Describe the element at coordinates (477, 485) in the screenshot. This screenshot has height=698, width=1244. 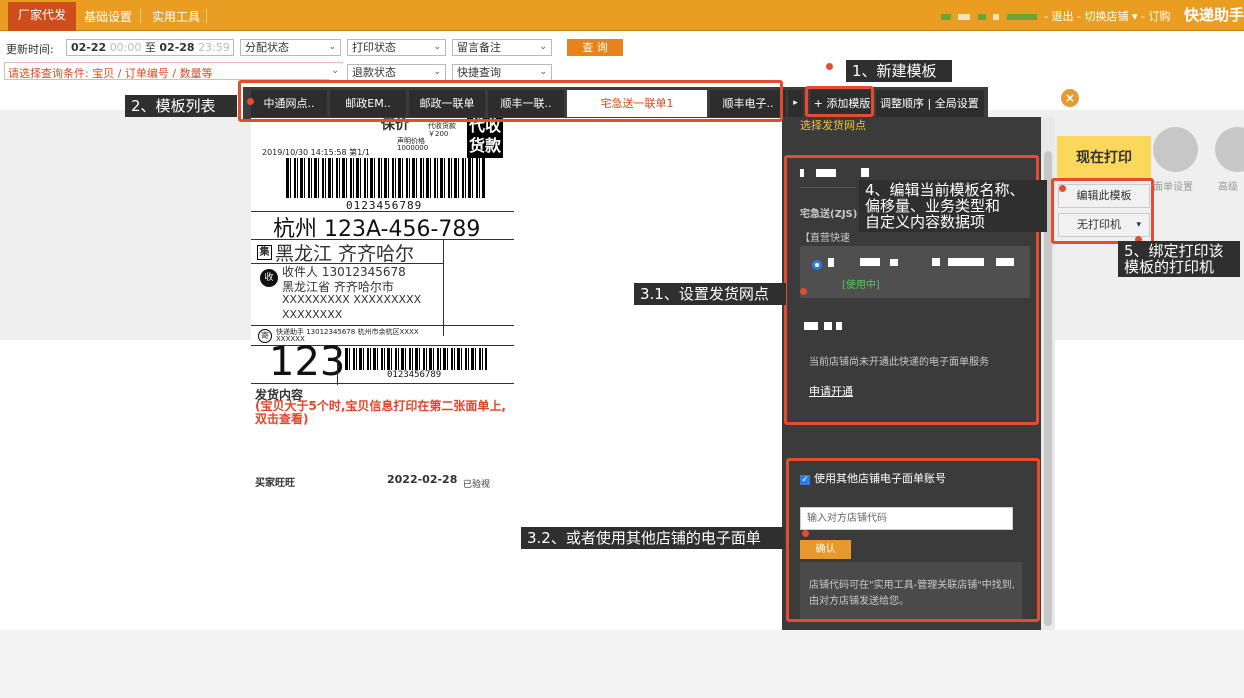
I see `inspected-label: 已验视` at that location.